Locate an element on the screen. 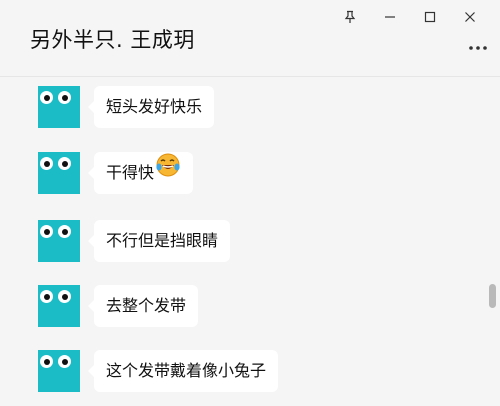 The image size is (500, 406). pin-icon is located at coordinates (350, 16).